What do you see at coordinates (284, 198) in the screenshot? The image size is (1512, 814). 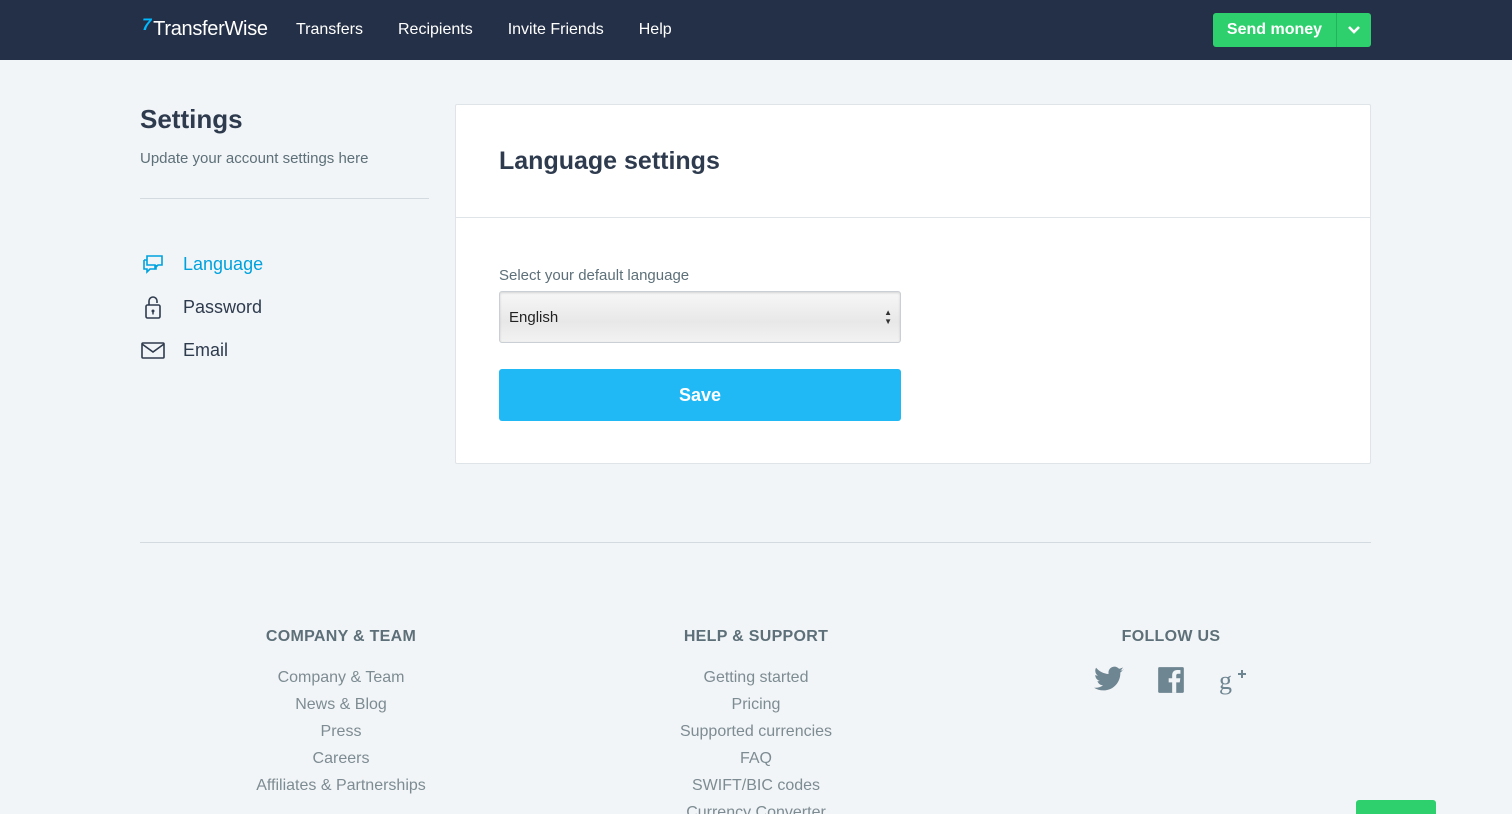 I see `sidebar-divider` at bounding box center [284, 198].